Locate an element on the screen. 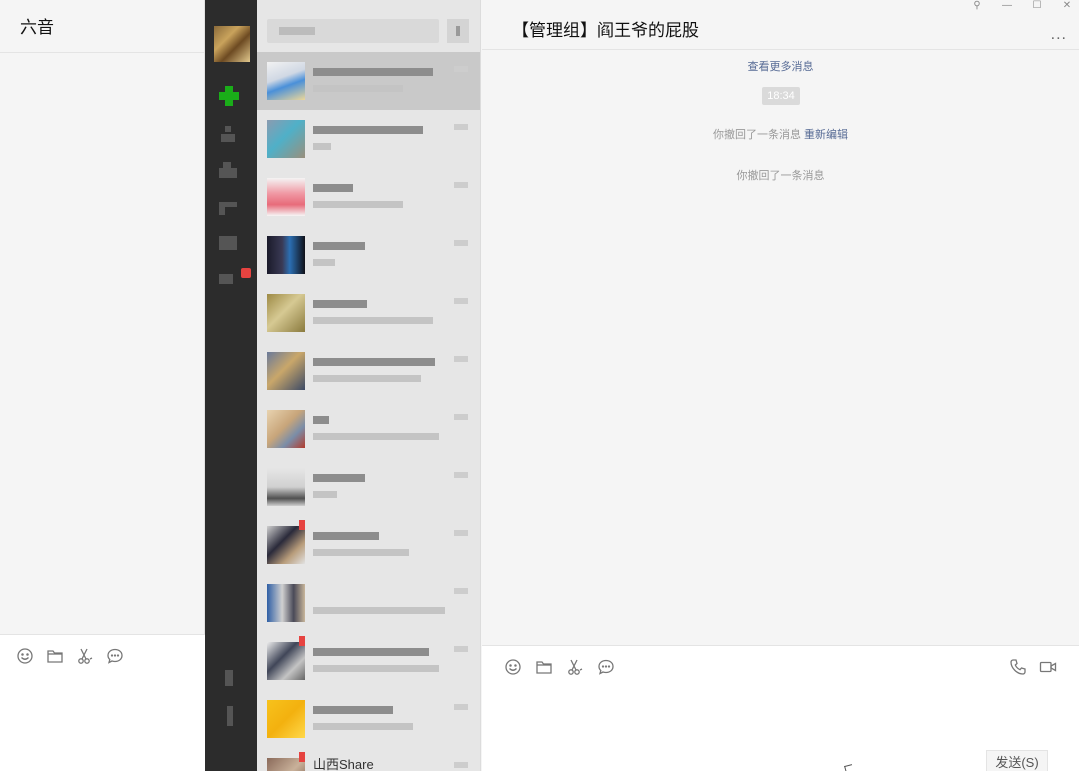 Image resolution: width=1079 pixels, height=771 pixels. message-input-area: 发送(S) is located at coordinates (780, 708).